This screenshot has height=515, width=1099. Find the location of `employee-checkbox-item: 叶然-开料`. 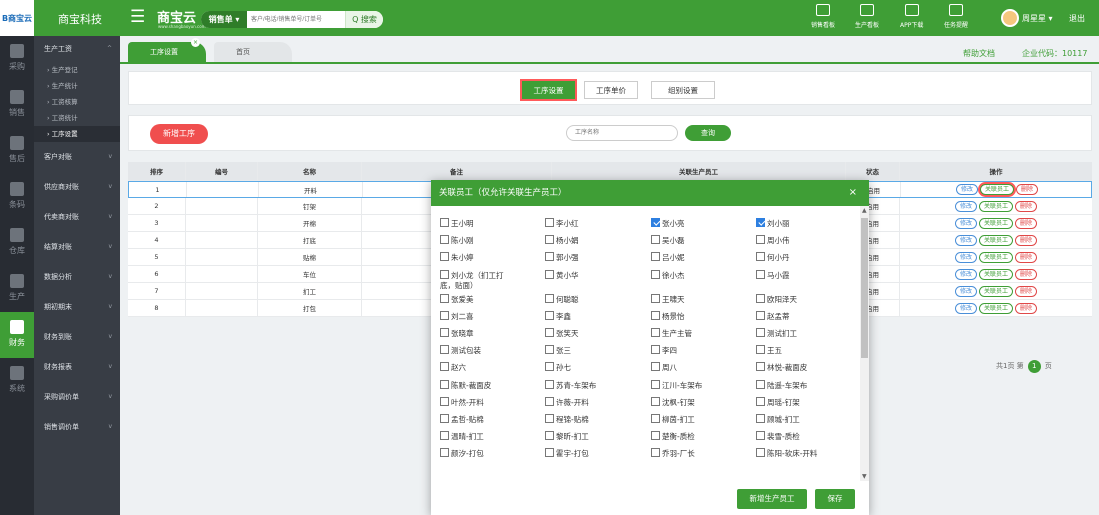

employee-checkbox-item: 叶然-开料 is located at coordinates (462, 402).